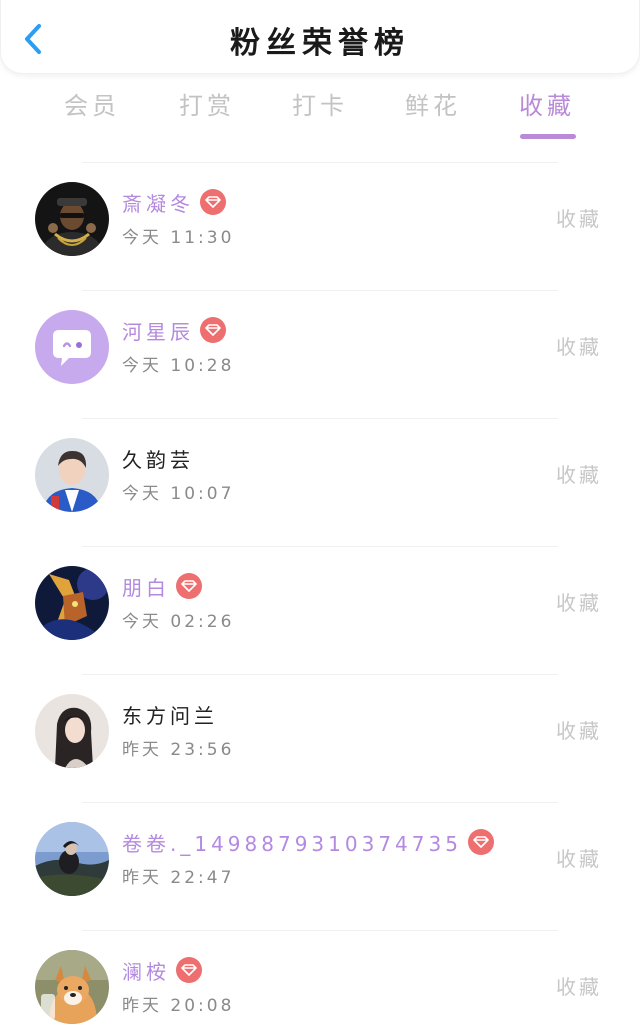  What do you see at coordinates (207, 103) in the screenshot?
I see `tab-tips: 打赏` at bounding box center [207, 103].